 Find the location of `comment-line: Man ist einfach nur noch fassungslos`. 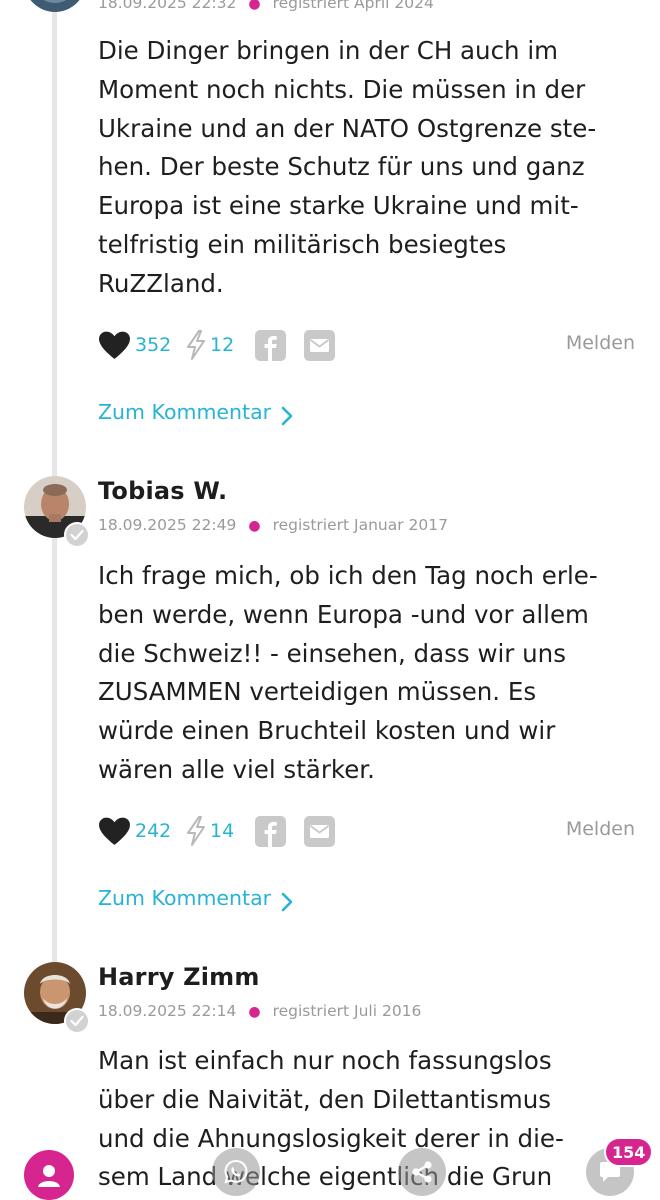

comment-line: Man ist einfach nur noch fassungslos is located at coordinates (325, 1060).